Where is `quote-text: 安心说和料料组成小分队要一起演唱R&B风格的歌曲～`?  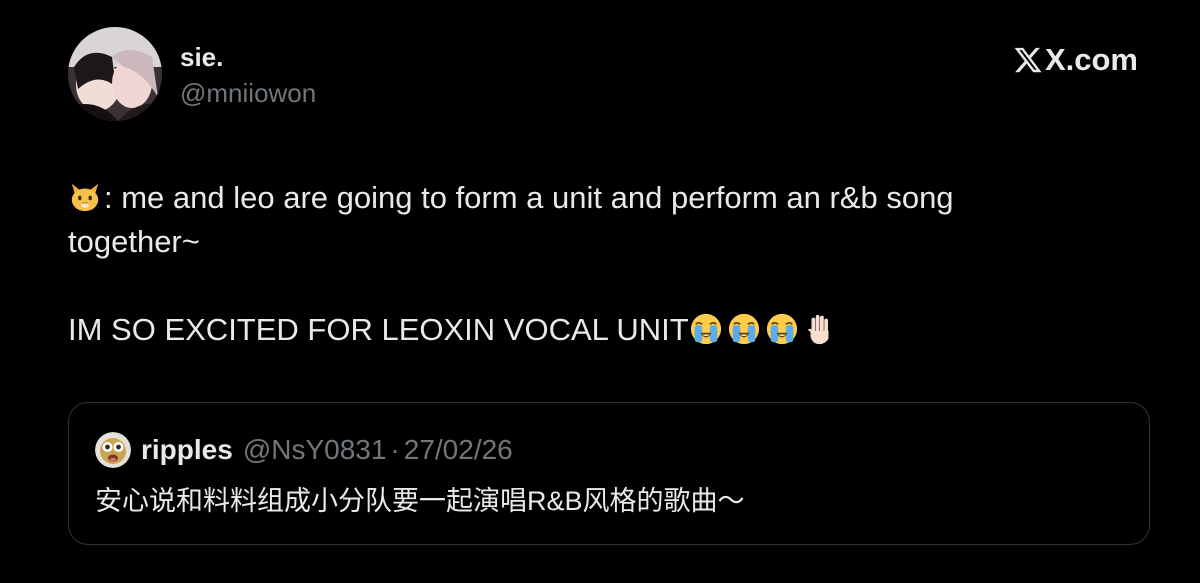
quote-text: 安心说和料料组成小分队要一起演唱R&B风格的歌曲～ is located at coordinates (420, 501).